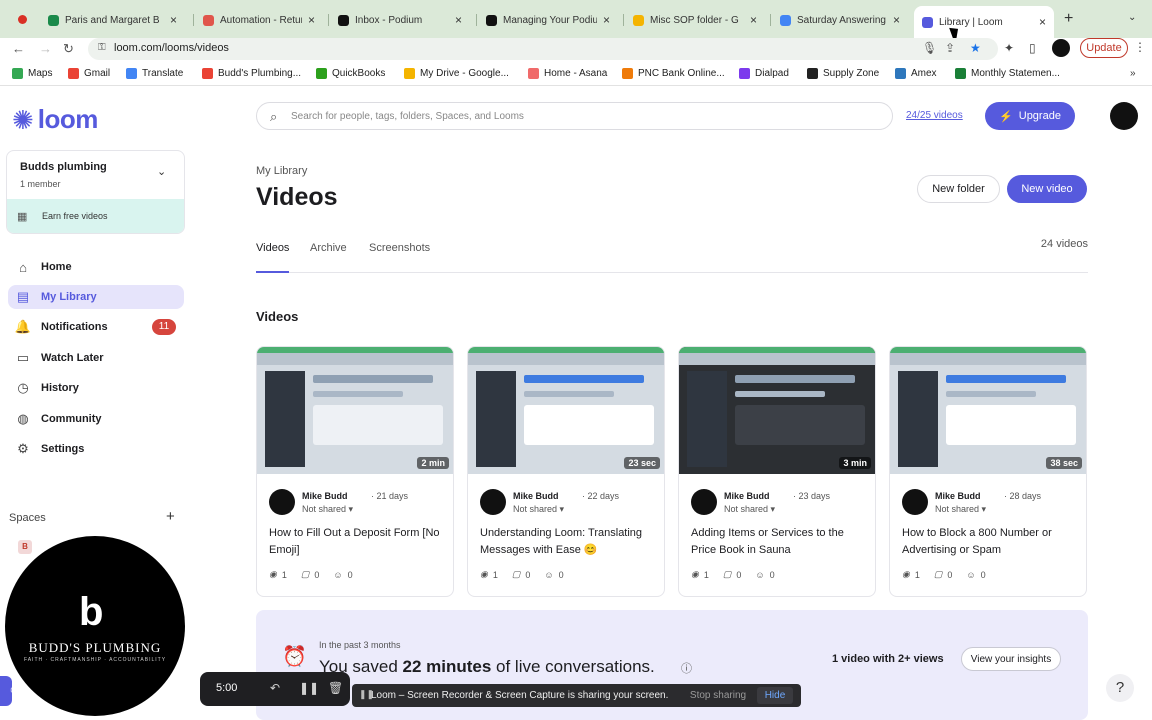 The image size is (1152, 720). What do you see at coordinates (1030, 116) in the screenshot?
I see `upgrade-button: ⚡ Upgrade` at bounding box center [1030, 116].